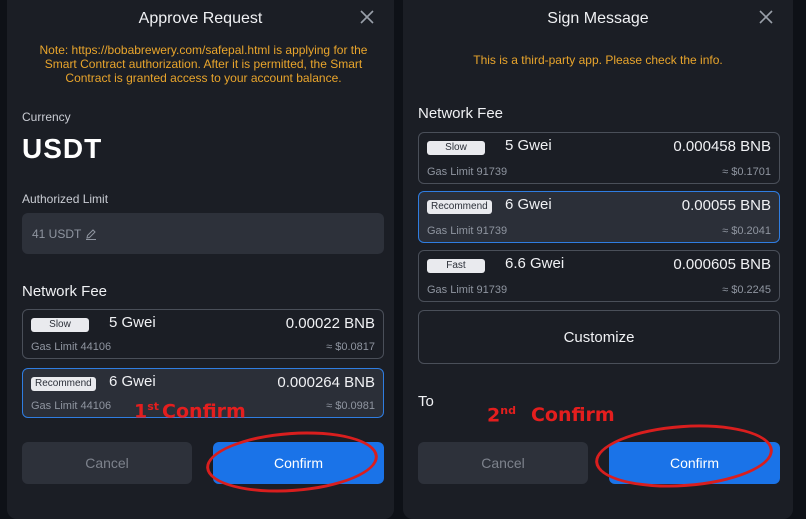 The image size is (806, 519). I want to click on fee-gwei: 6.6 Gwei, so click(535, 263).